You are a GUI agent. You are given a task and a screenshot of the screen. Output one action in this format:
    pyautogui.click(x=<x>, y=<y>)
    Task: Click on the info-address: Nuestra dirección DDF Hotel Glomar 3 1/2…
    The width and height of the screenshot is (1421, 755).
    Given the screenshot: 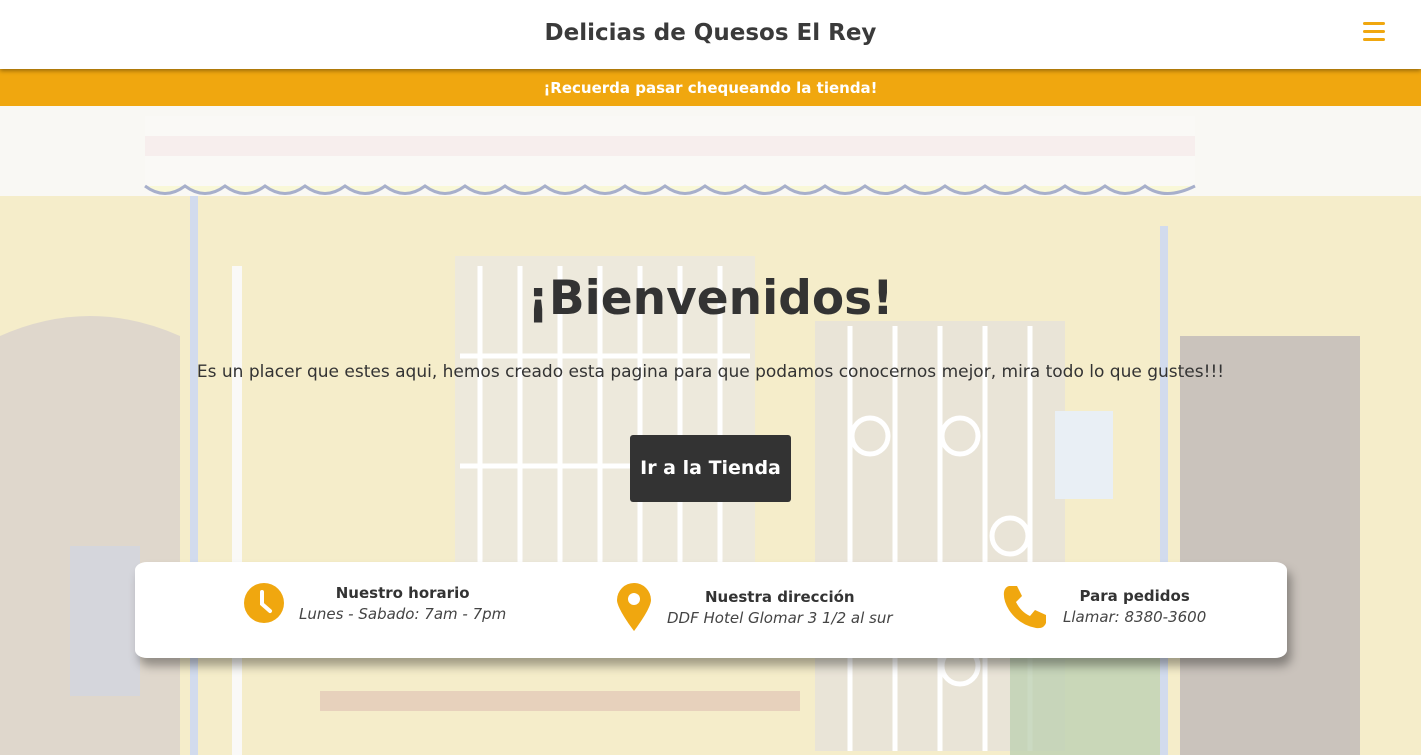 What is the action you would take?
    pyautogui.click(x=754, y=607)
    